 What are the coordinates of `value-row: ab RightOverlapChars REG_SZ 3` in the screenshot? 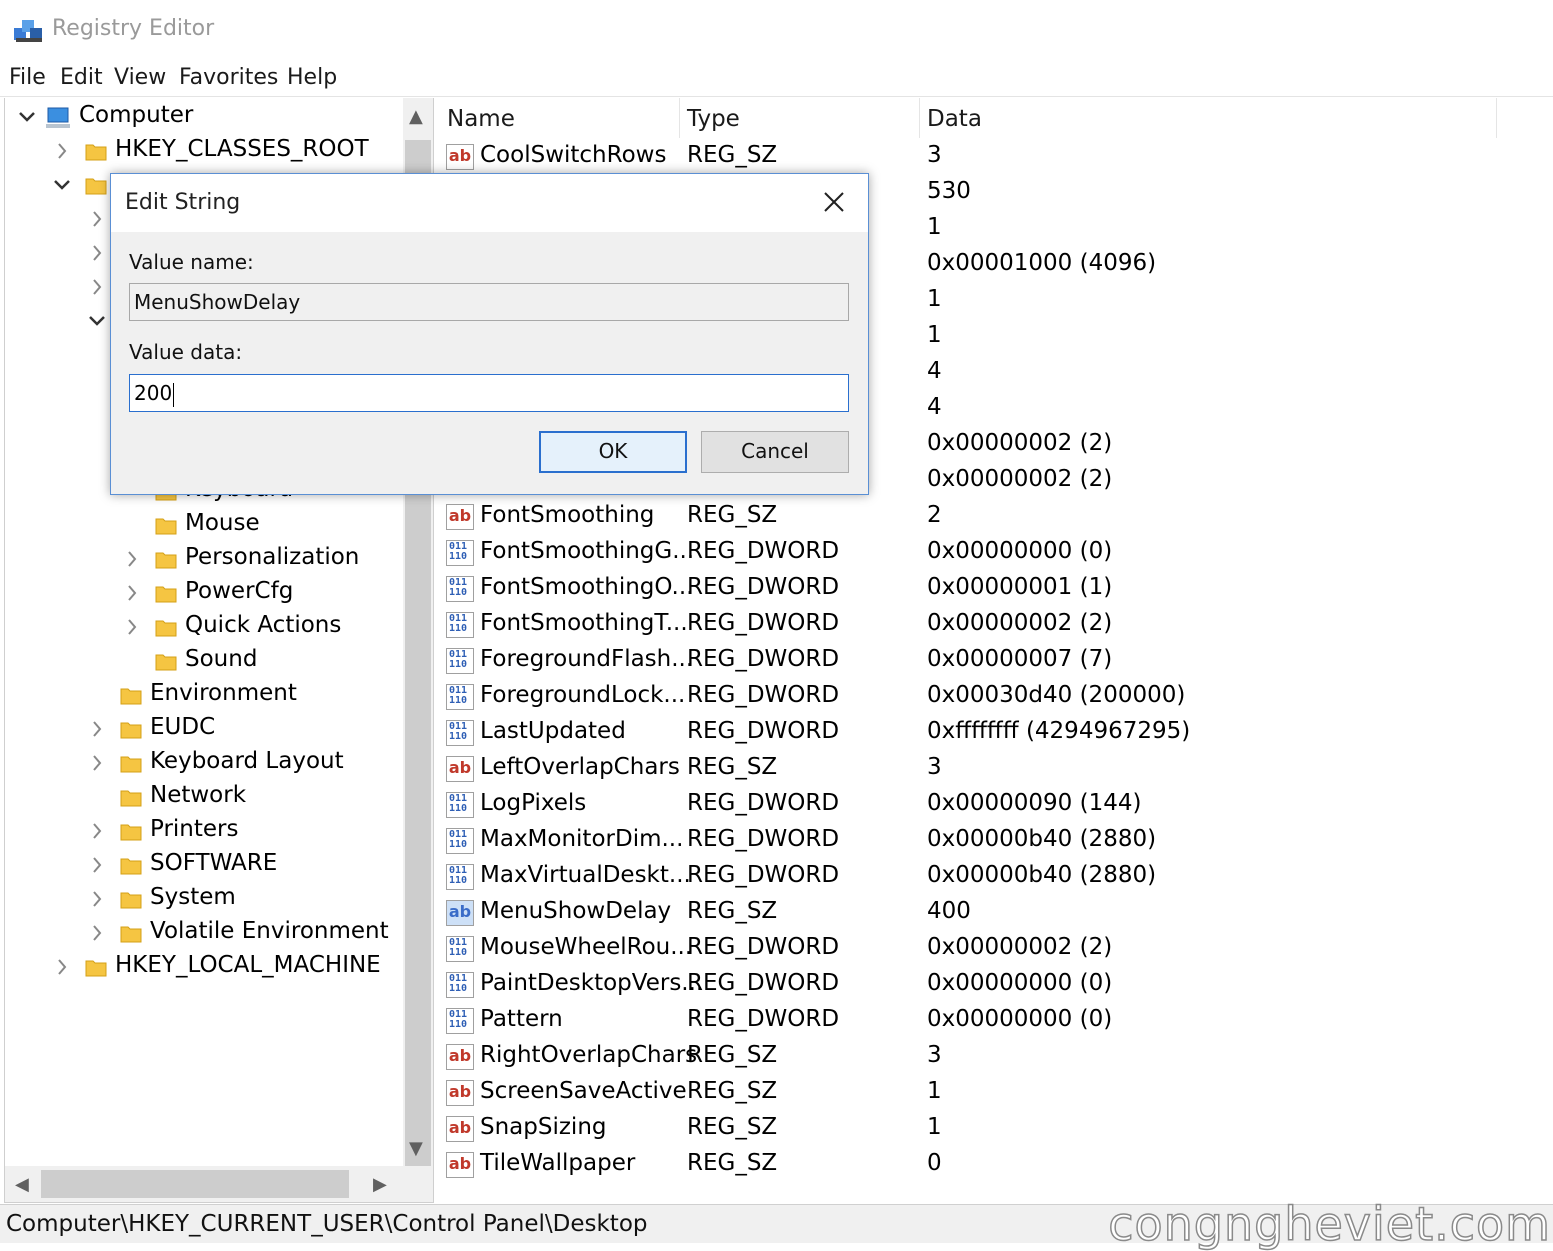 It's located at (995, 1058).